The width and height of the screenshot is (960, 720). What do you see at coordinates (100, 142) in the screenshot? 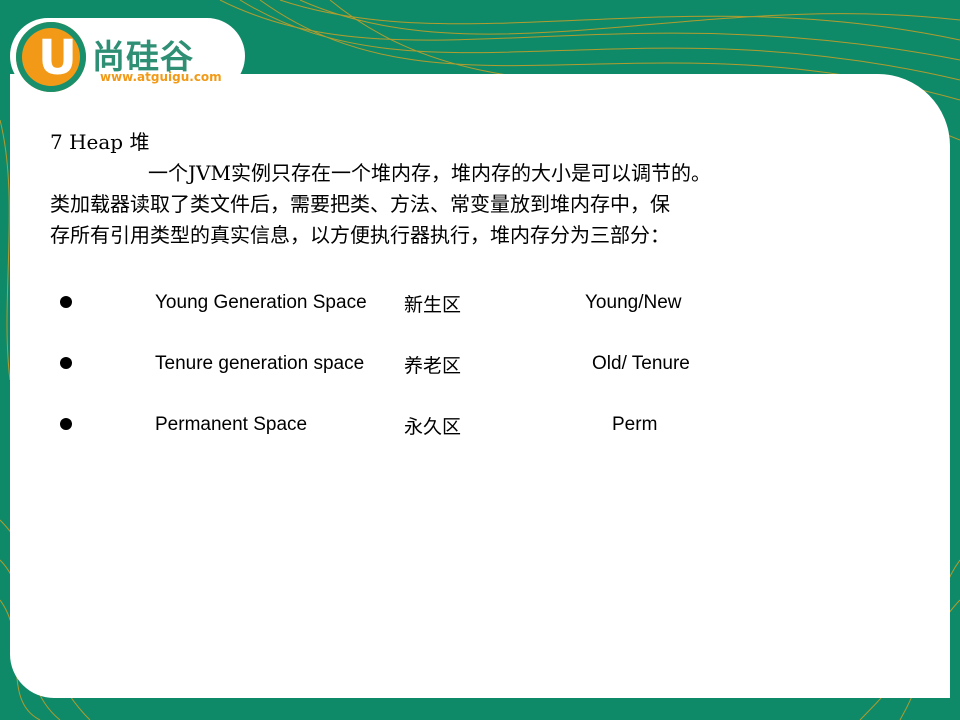
I see `section-heading: 7 Heap 堆` at bounding box center [100, 142].